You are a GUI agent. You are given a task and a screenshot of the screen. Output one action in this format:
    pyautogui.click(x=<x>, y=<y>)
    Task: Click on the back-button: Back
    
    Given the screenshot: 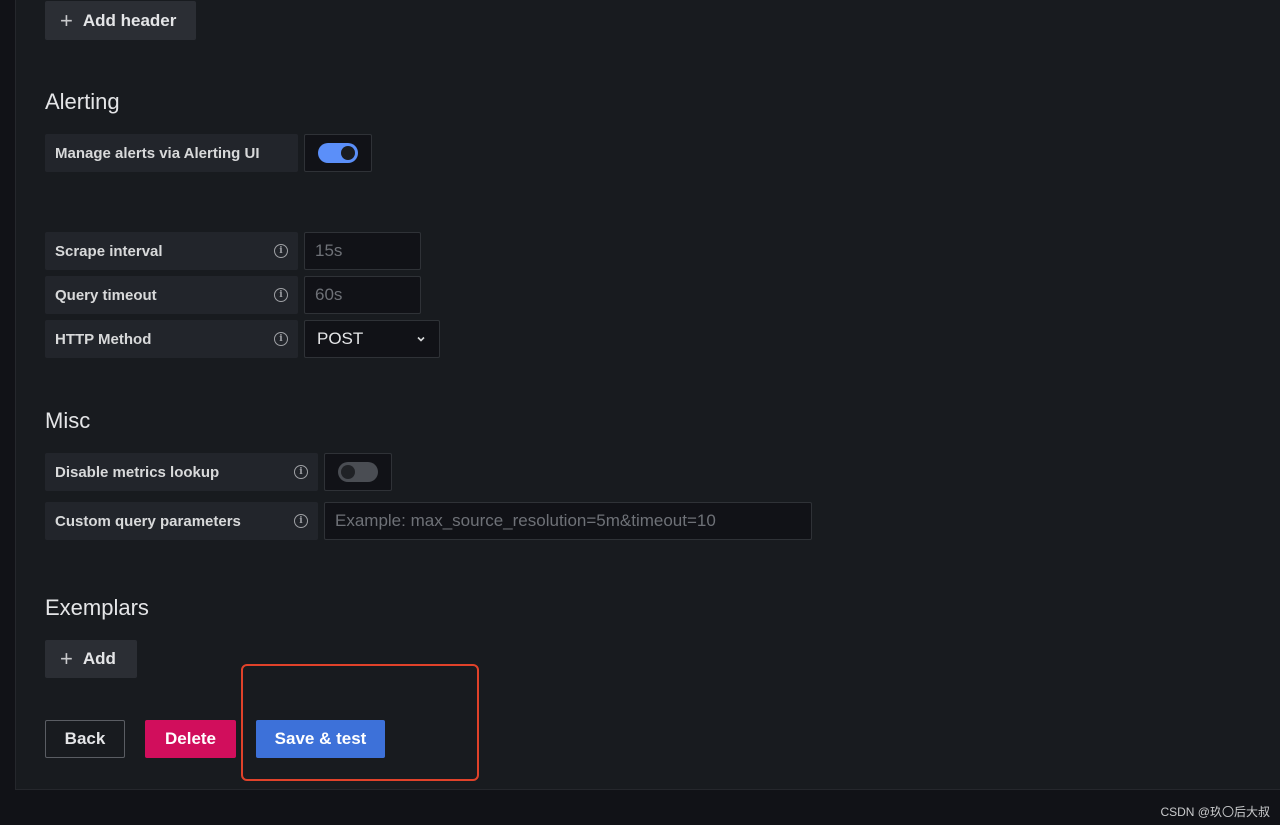 What is the action you would take?
    pyautogui.click(x=85, y=739)
    